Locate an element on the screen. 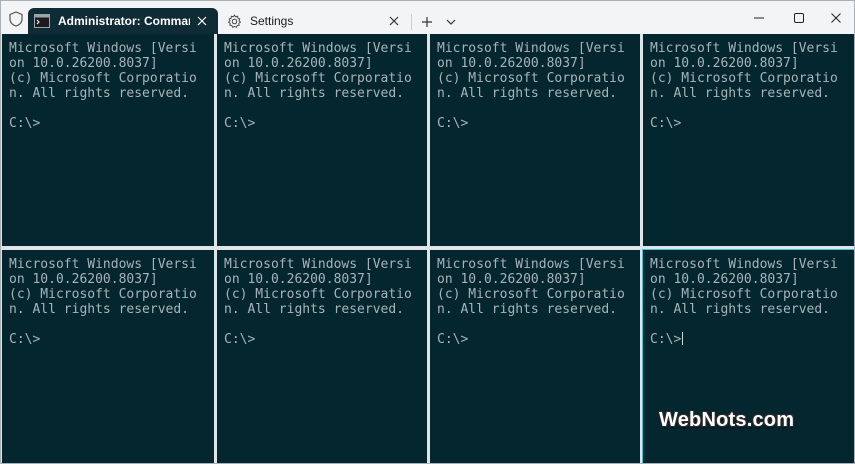 This screenshot has width=855, height=464. minimize-icon is located at coordinates (759, 18).